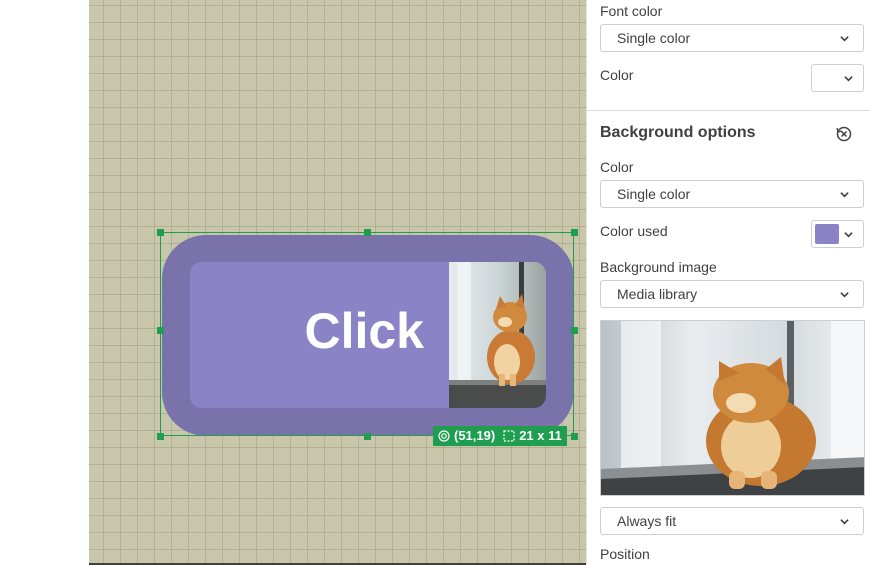 The height and width of the screenshot is (565, 870). I want to click on cat-image-preview, so click(732, 408).